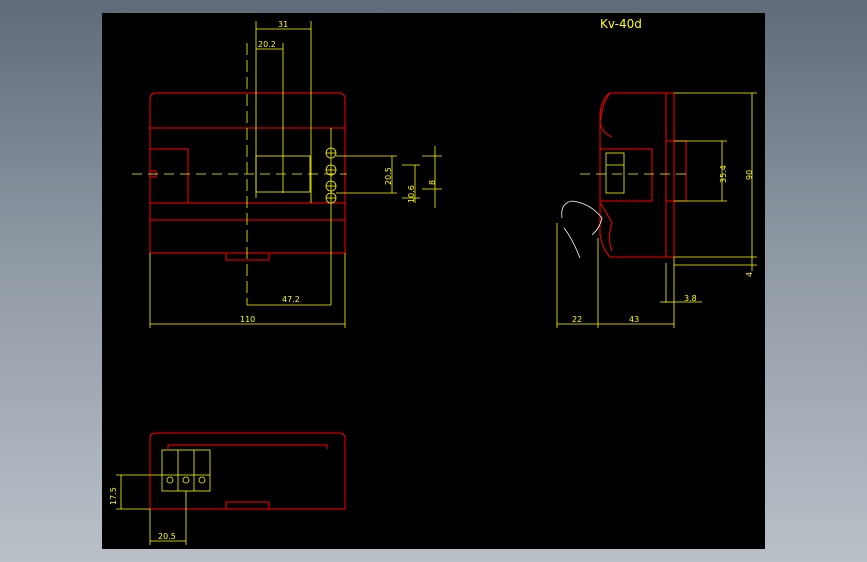 The height and width of the screenshot is (562, 867). Describe the element at coordinates (247, 176) in the screenshot. I see `front-view-outline` at that location.